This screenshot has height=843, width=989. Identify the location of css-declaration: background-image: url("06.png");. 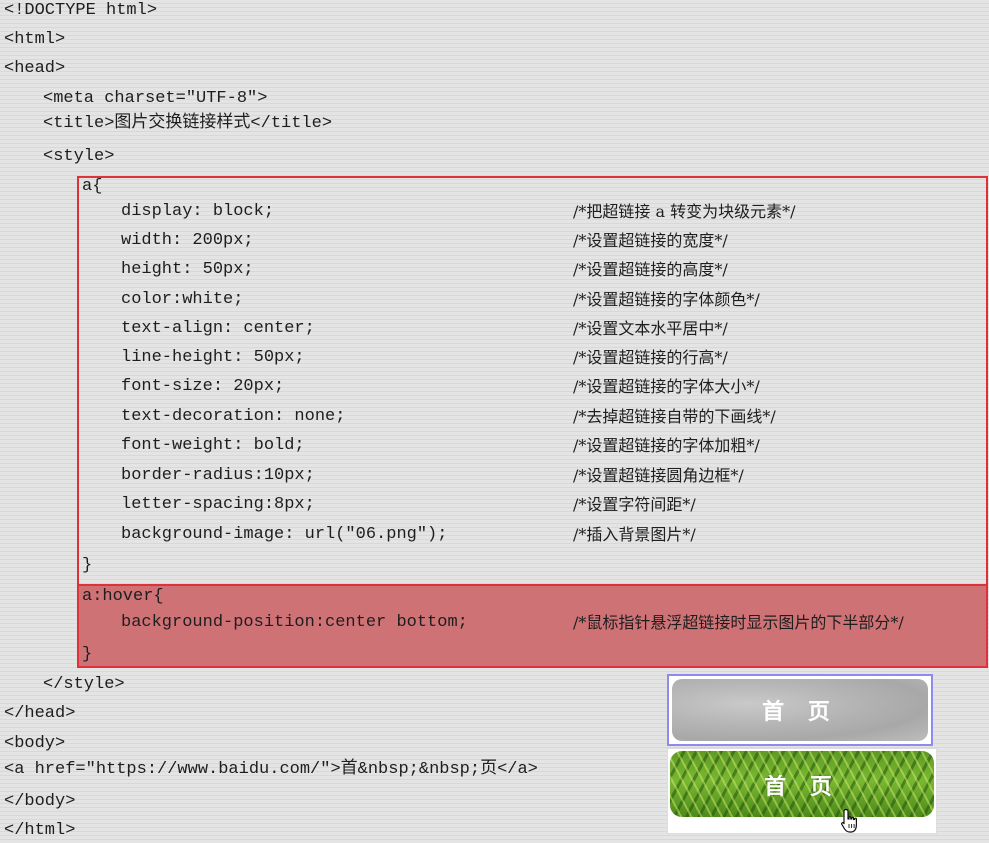
(284, 534).